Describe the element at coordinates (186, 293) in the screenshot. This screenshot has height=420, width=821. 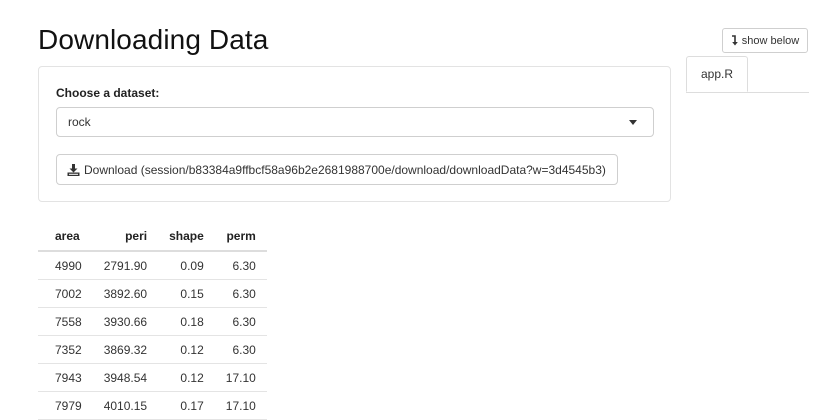
I see `table-cell: 0.15` at that location.